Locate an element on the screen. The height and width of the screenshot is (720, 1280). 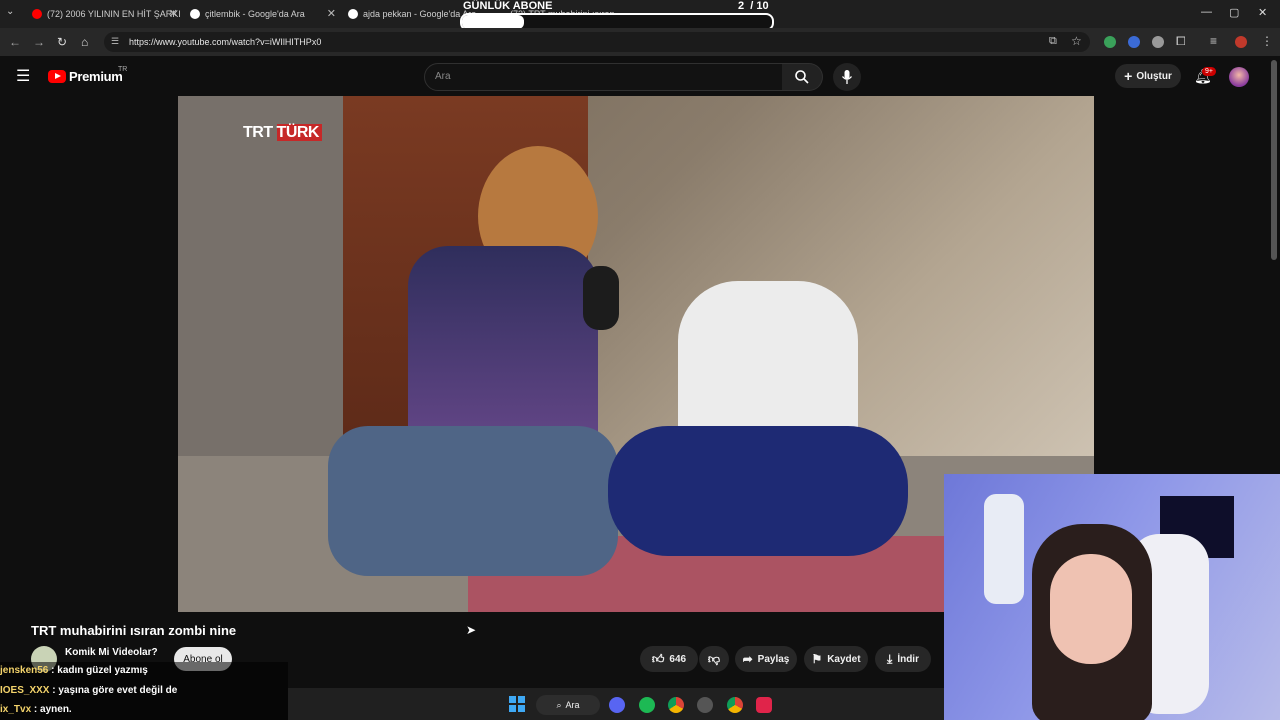
install-icon: ⧉ is located at coordinates (1053, 41).